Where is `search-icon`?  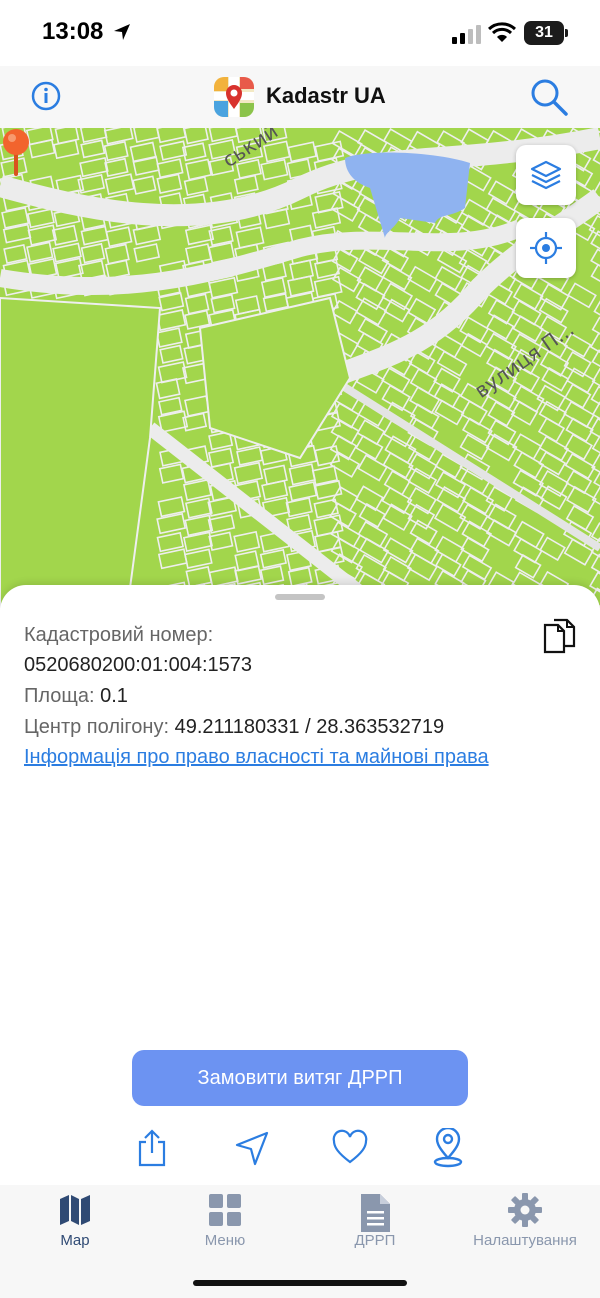 search-icon is located at coordinates (549, 97).